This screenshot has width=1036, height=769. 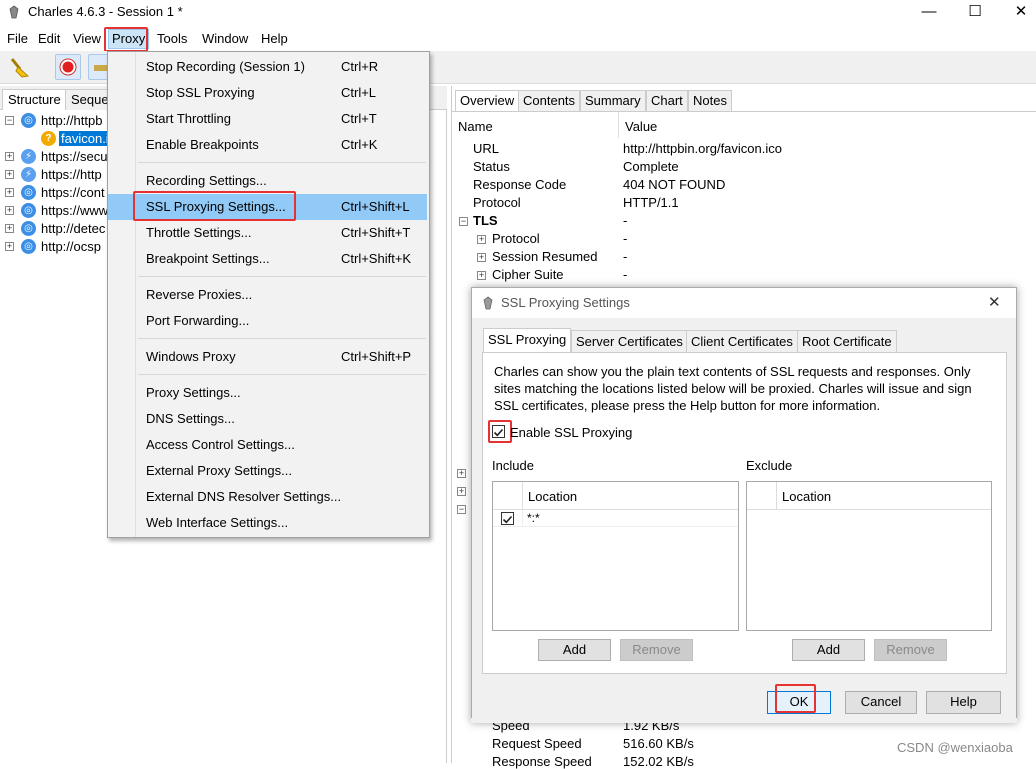 I want to click on tab-client-certificates: Client Certificates, so click(x=742, y=341).